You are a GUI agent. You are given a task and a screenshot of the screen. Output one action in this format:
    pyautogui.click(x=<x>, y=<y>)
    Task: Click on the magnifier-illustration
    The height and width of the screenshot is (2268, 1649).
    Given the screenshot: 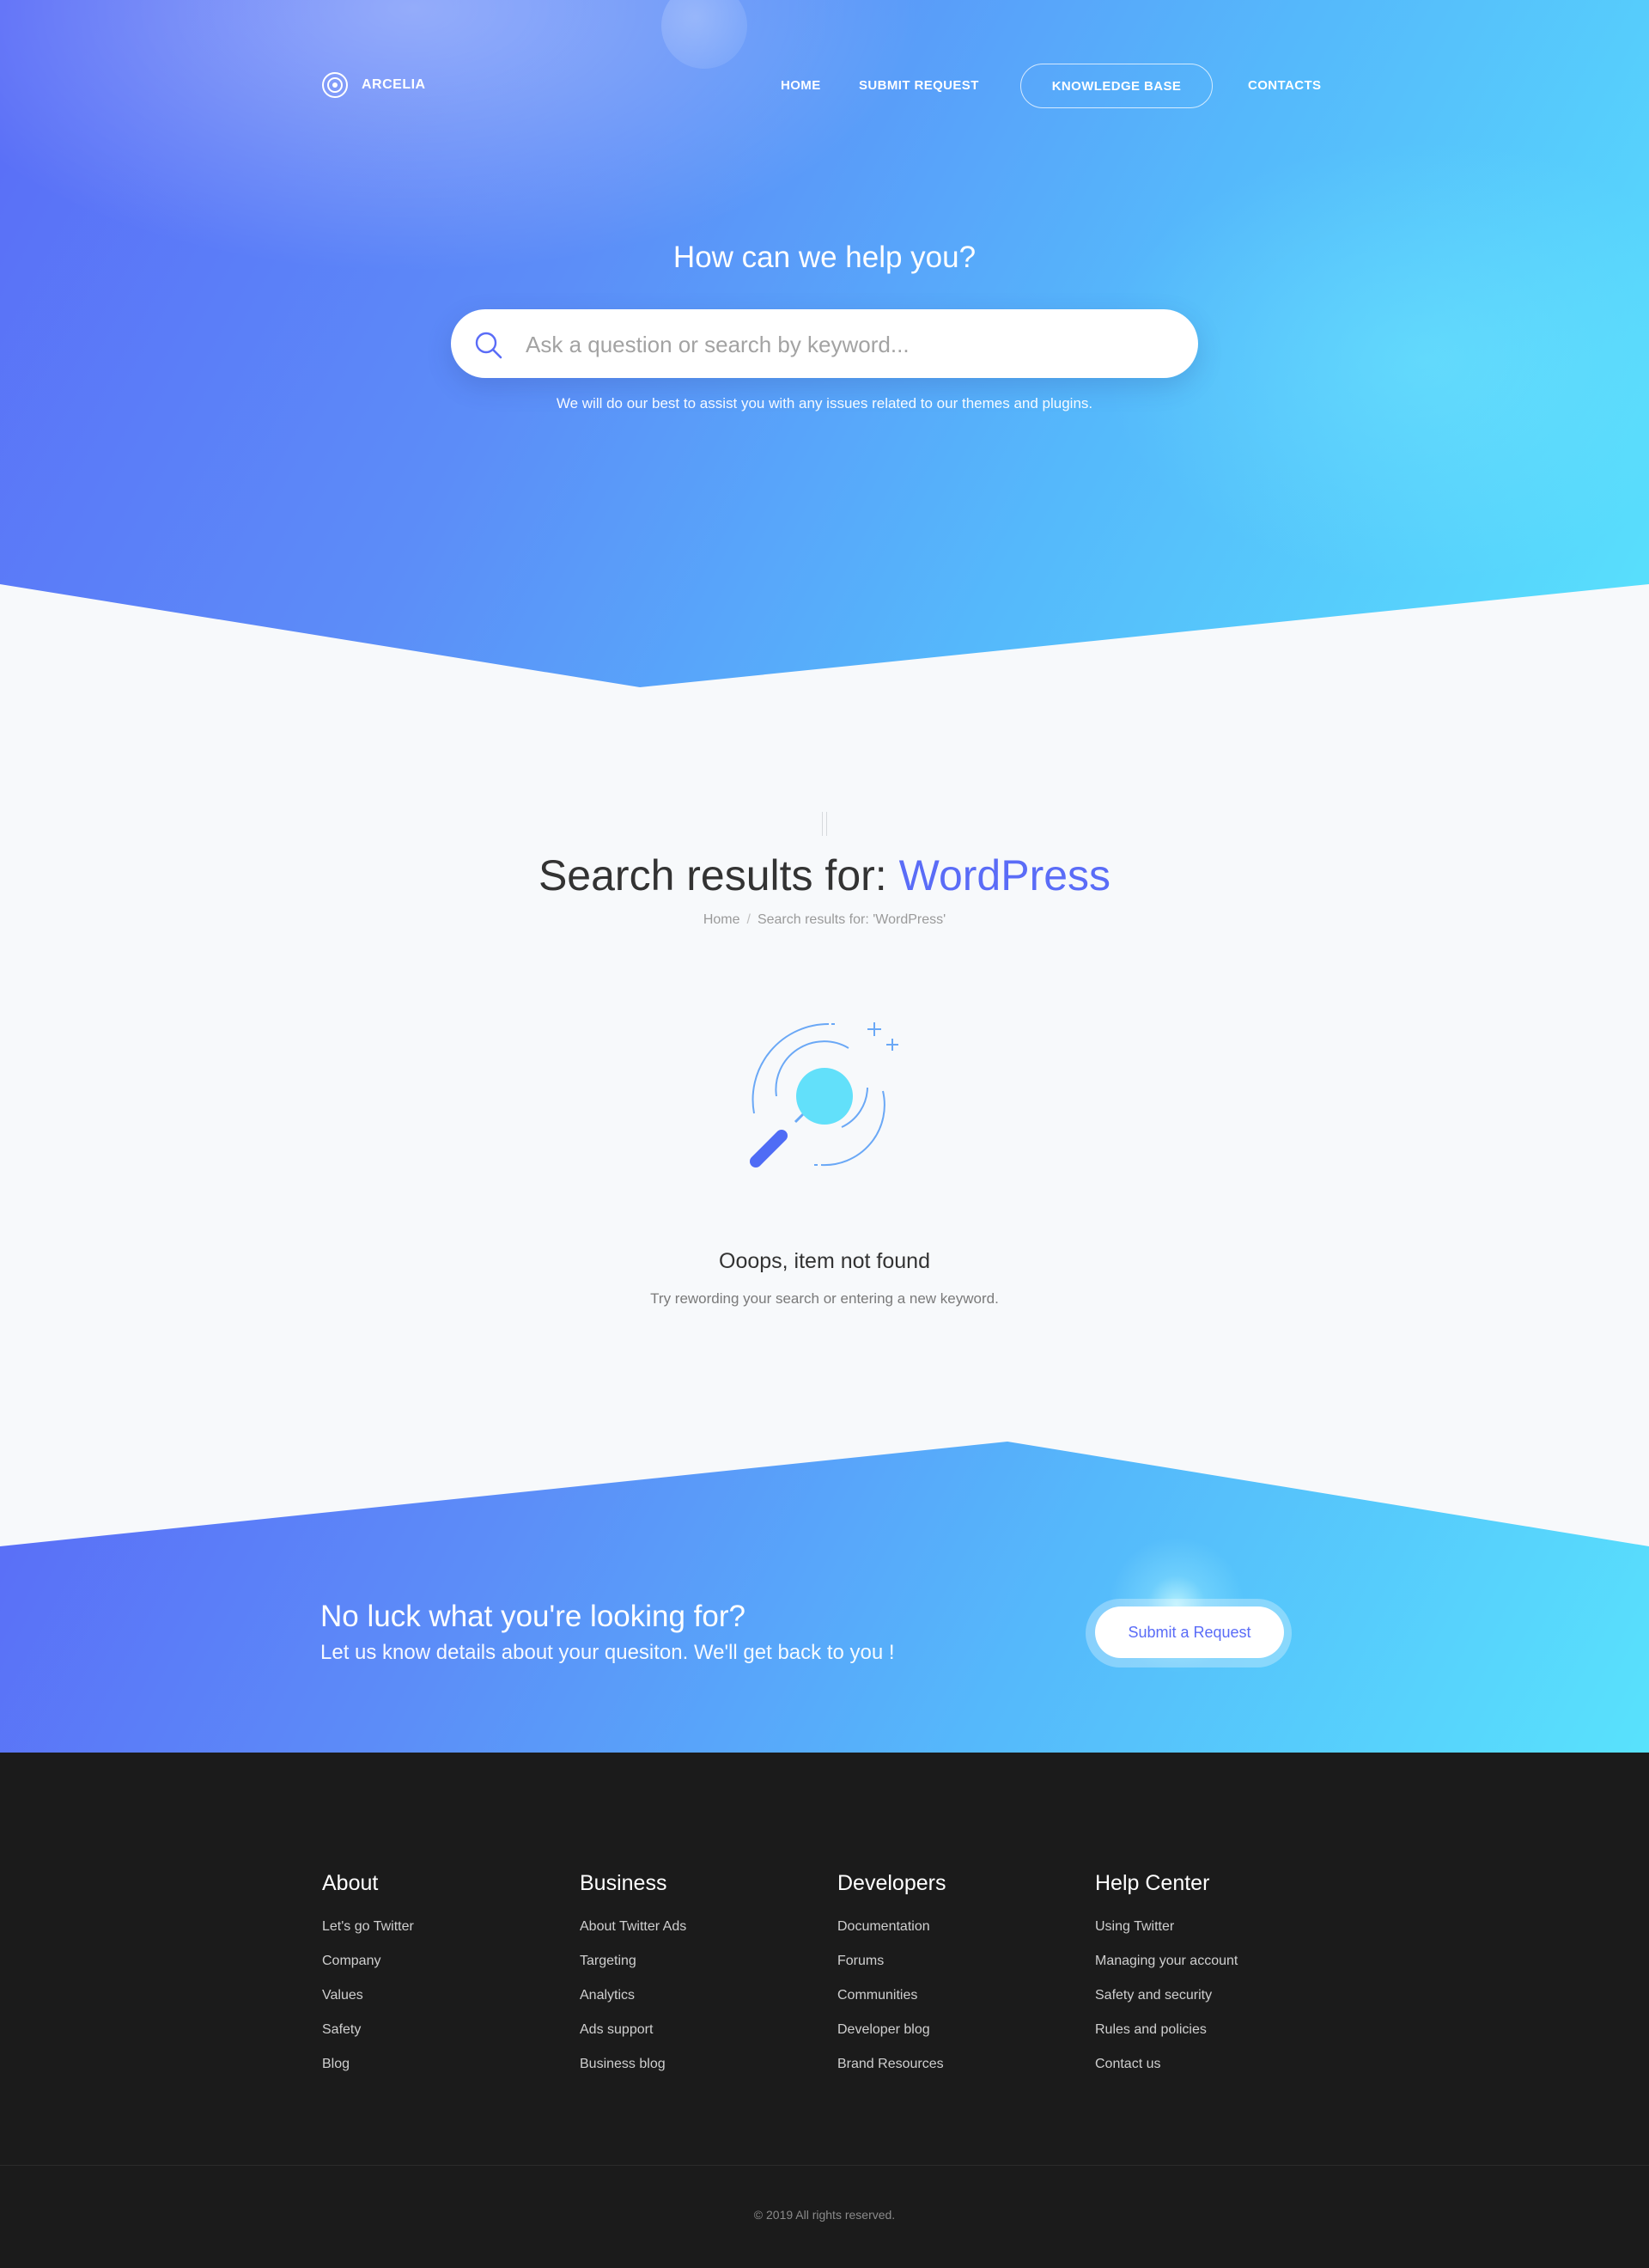 What is the action you would take?
    pyautogui.click(x=824, y=1095)
    